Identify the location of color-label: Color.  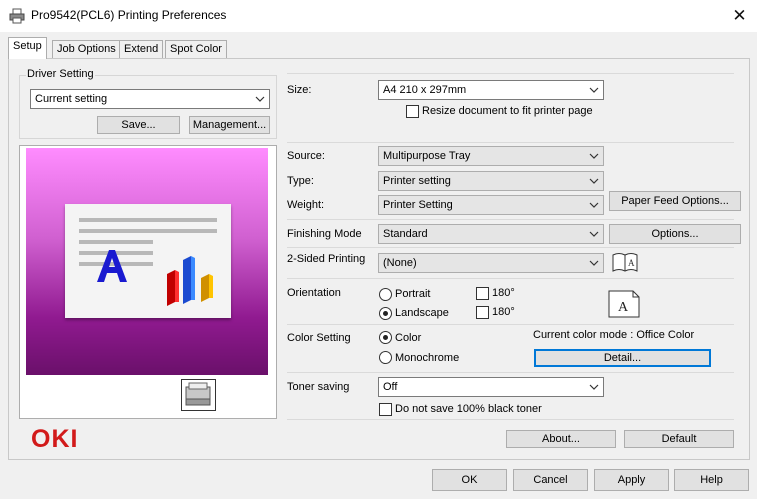
(408, 338).